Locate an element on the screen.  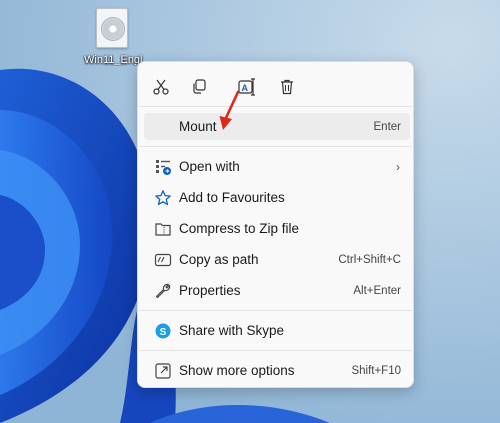
wrench-icon is located at coordinates (163, 291).